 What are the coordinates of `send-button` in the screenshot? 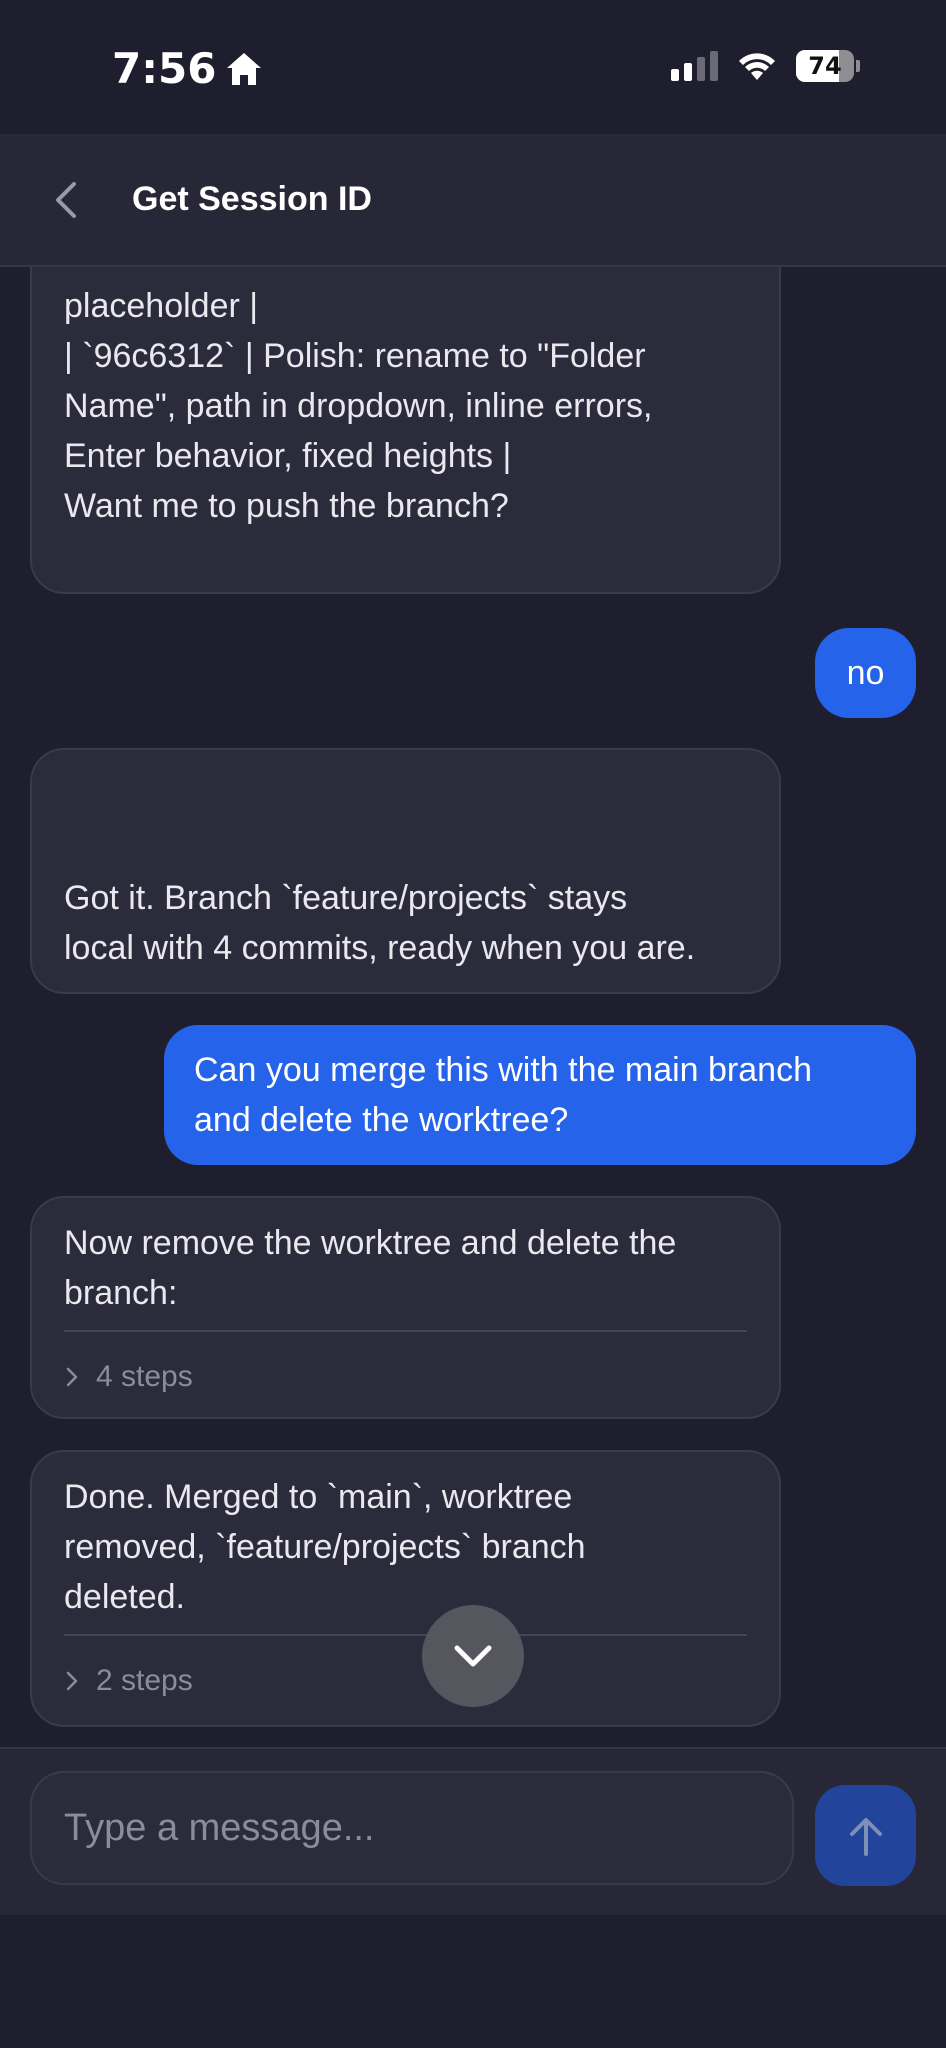 It's located at (865, 1835).